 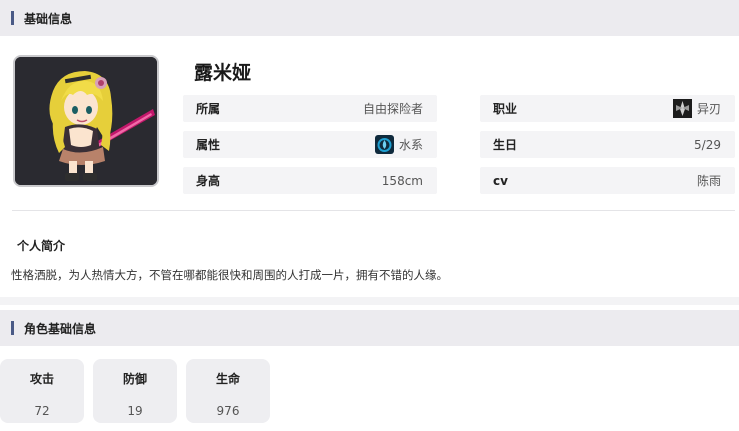 I want to click on cv-value: 陈雨, so click(x=708, y=181).